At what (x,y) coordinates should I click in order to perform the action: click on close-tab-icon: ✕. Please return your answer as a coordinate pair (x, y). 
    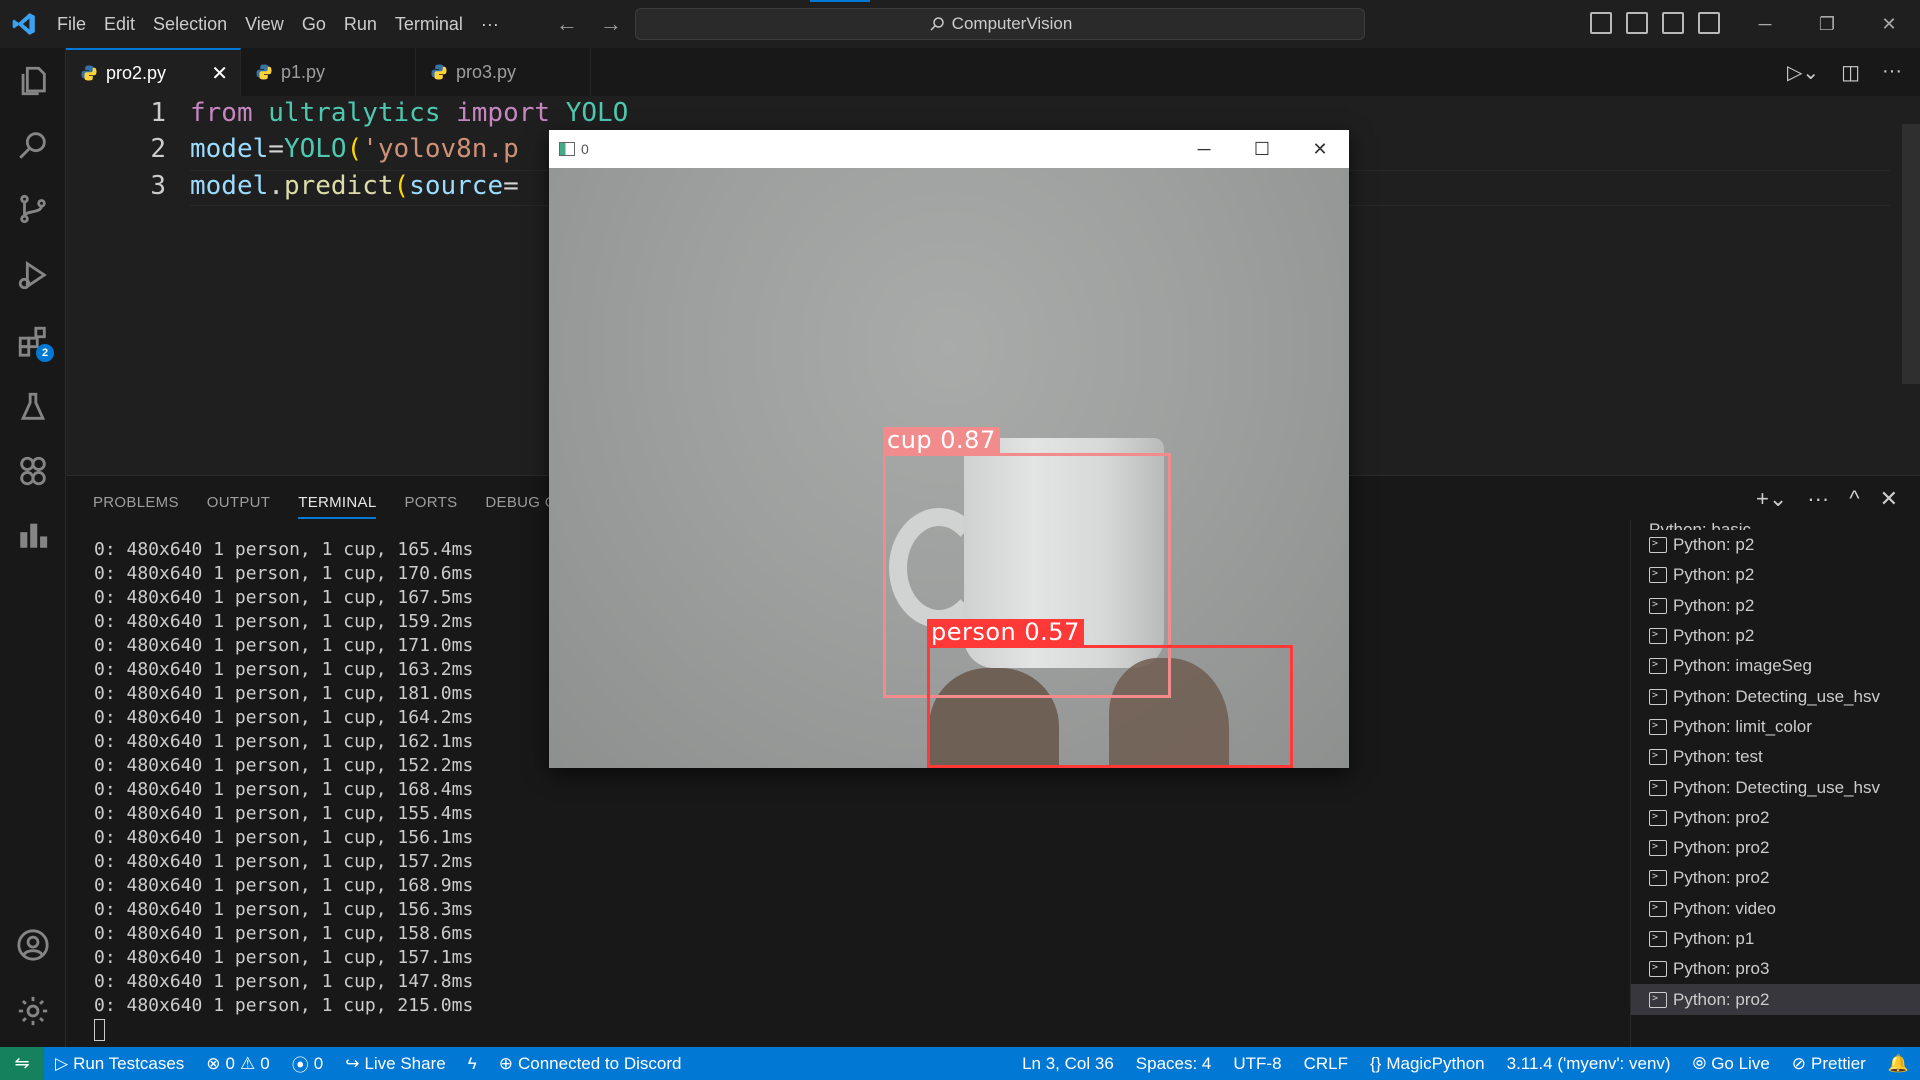
    Looking at the image, I should click on (219, 73).